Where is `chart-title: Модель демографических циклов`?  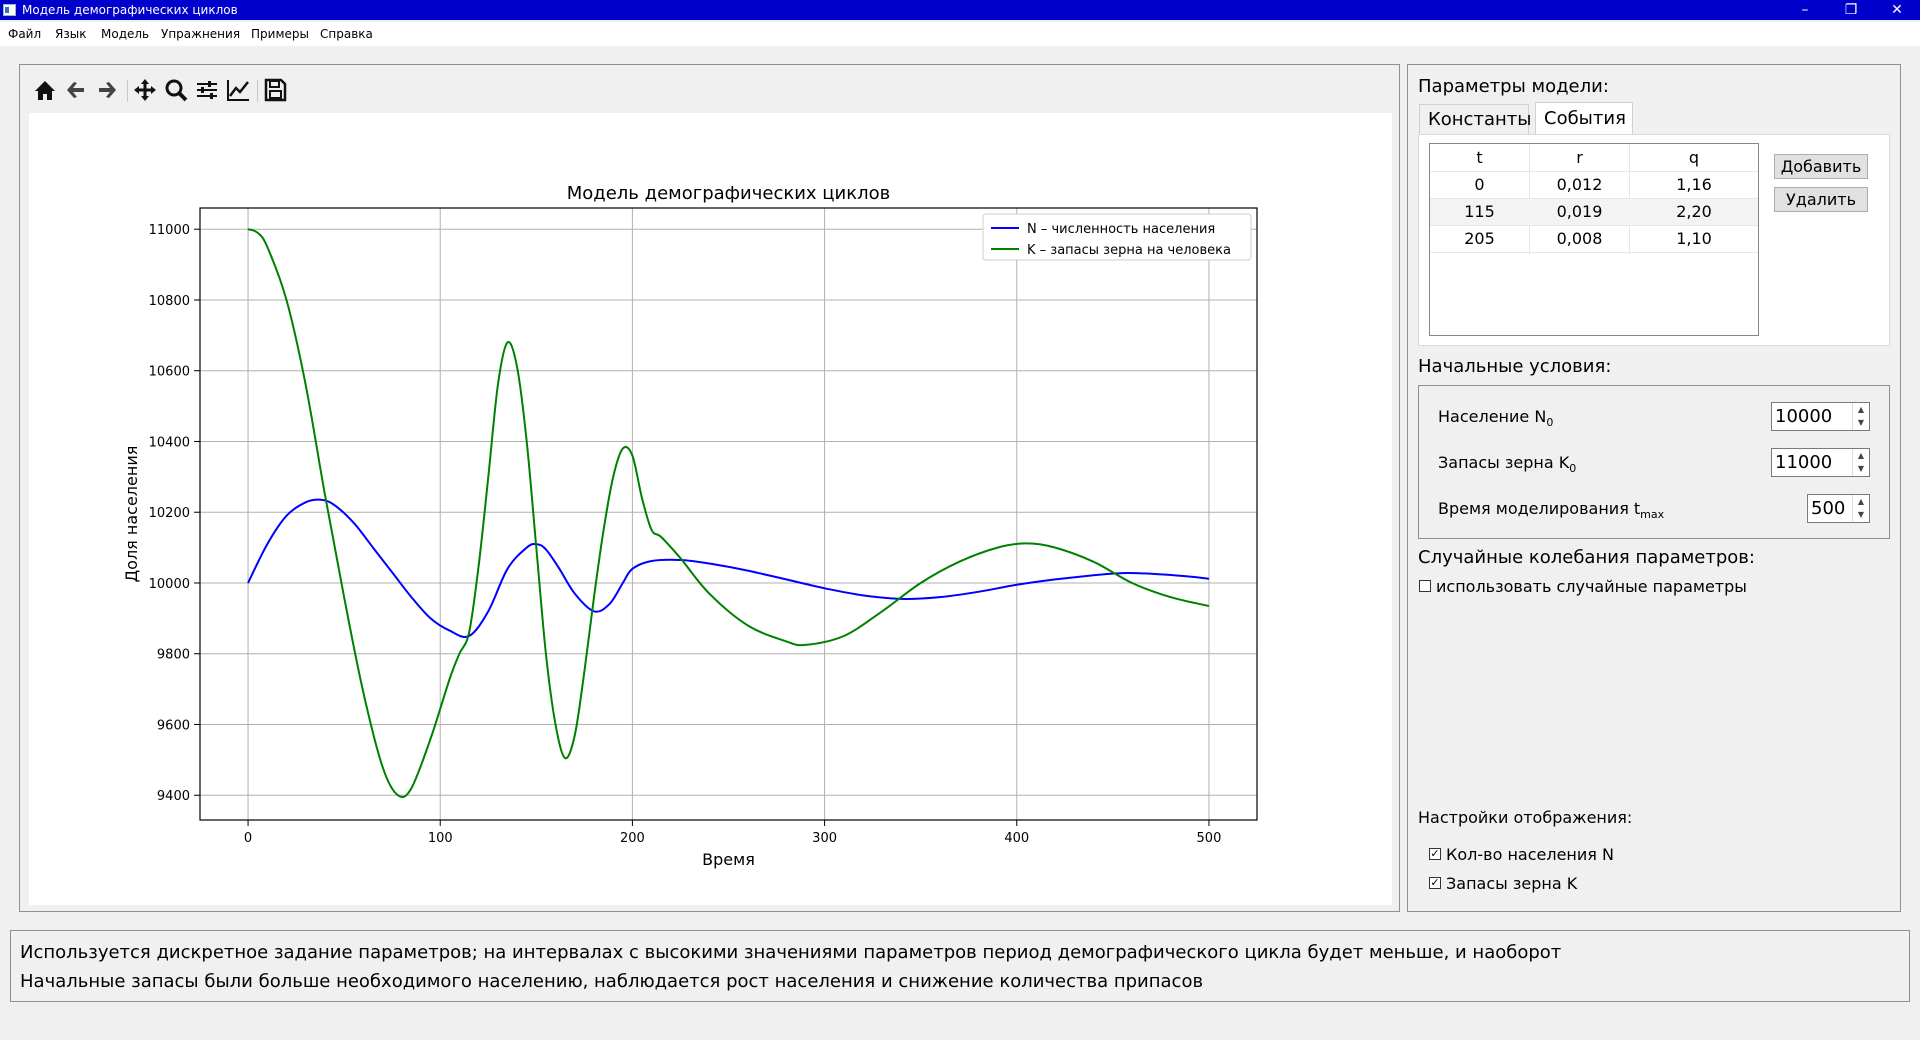 chart-title: Модель демографических циклов is located at coordinates (729, 193).